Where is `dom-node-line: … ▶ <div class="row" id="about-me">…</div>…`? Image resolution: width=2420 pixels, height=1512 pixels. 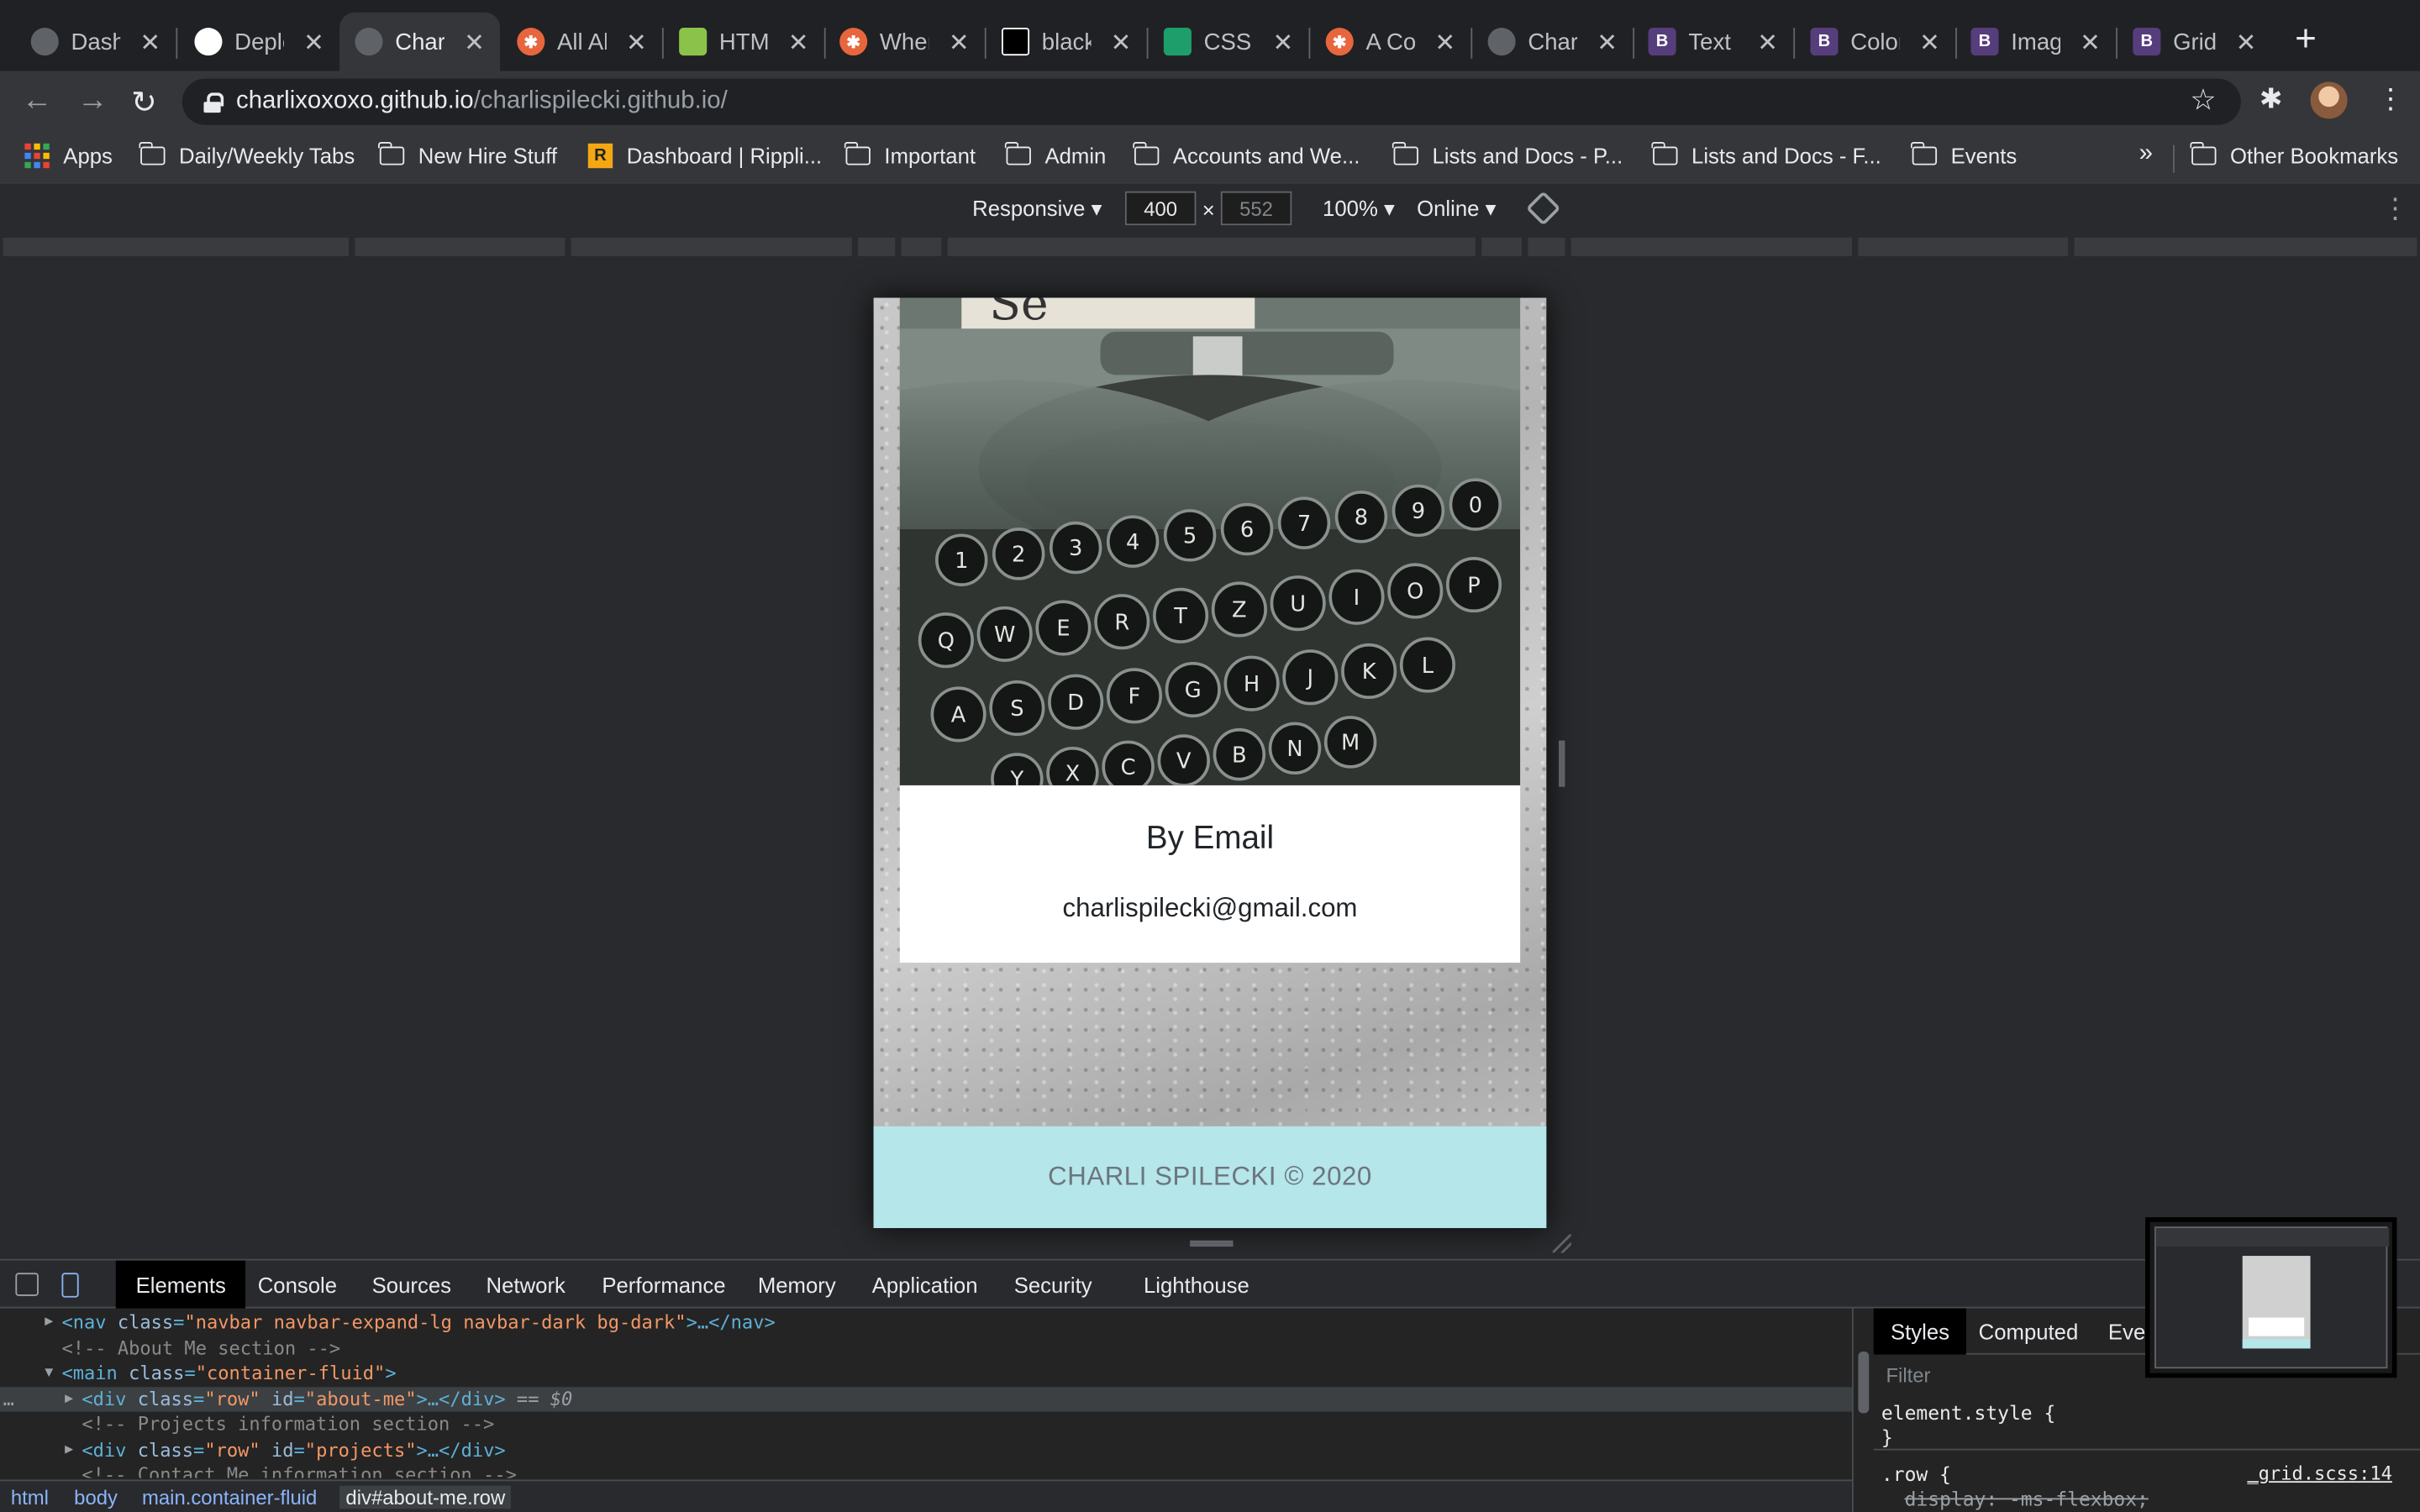 dom-node-line: … ▶ <div class="row" id="about-me">…</div>… is located at coordinates (927, 1398).